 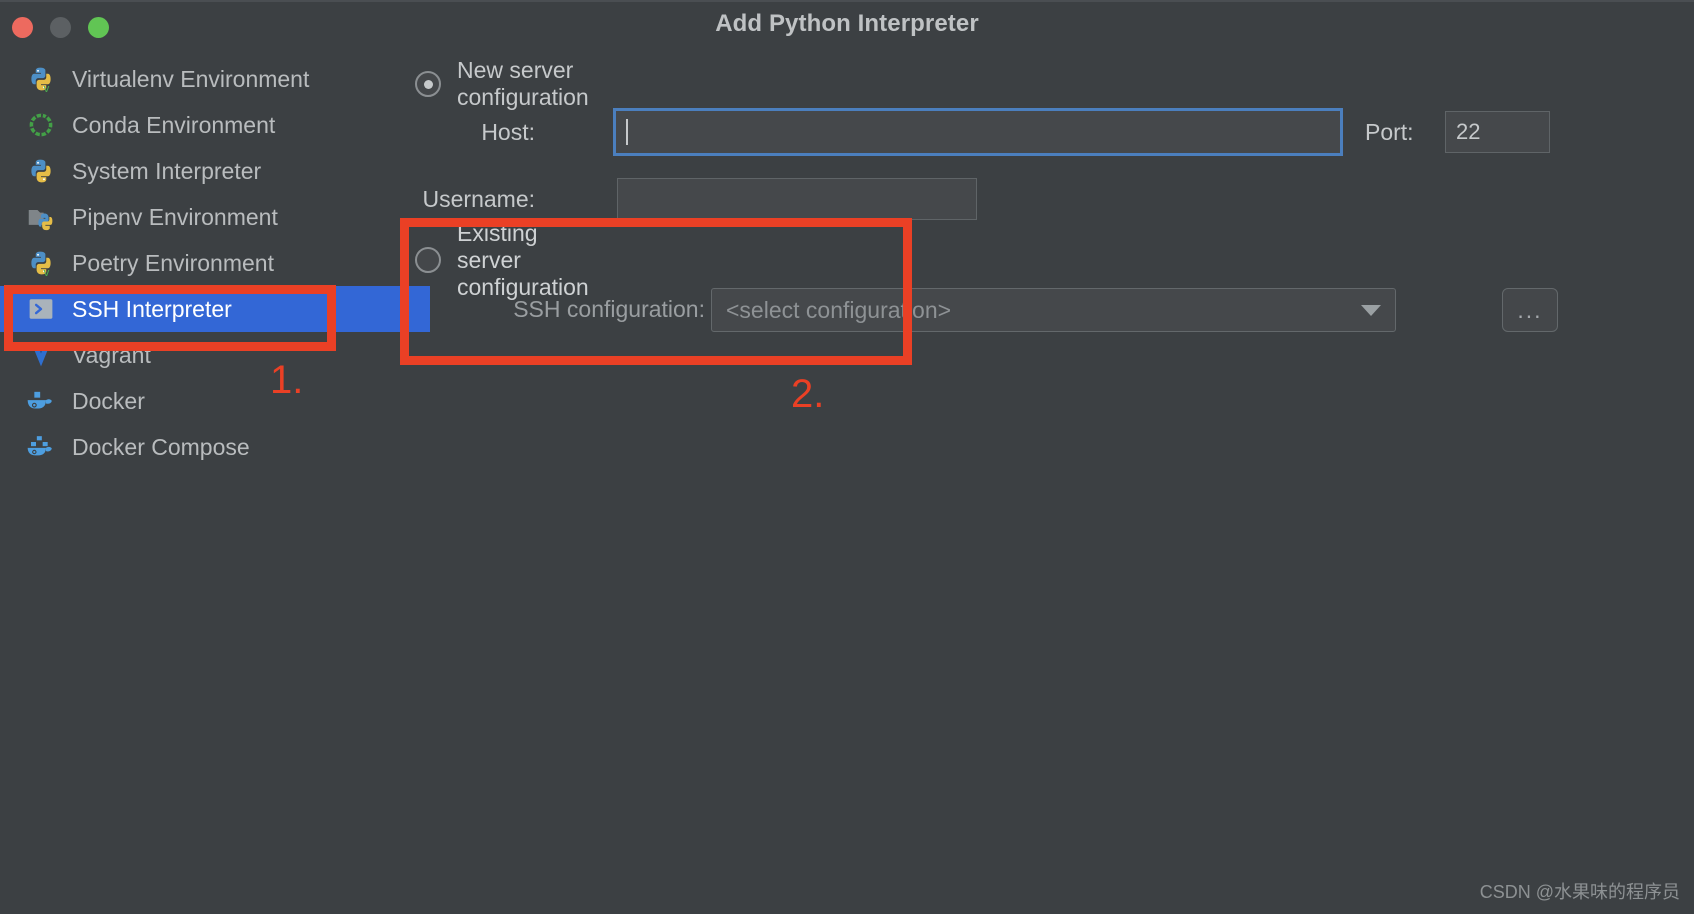 I want to click on sidebar-item-label: Poetry Environment, so click(x=173, y=262).